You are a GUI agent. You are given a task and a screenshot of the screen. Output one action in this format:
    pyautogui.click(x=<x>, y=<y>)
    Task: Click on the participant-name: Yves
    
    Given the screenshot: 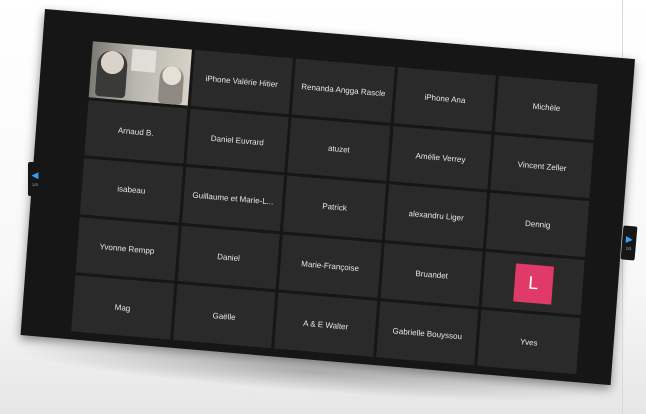 What is the action you would take?
    pyautogui.click(x=528, y=342)
    